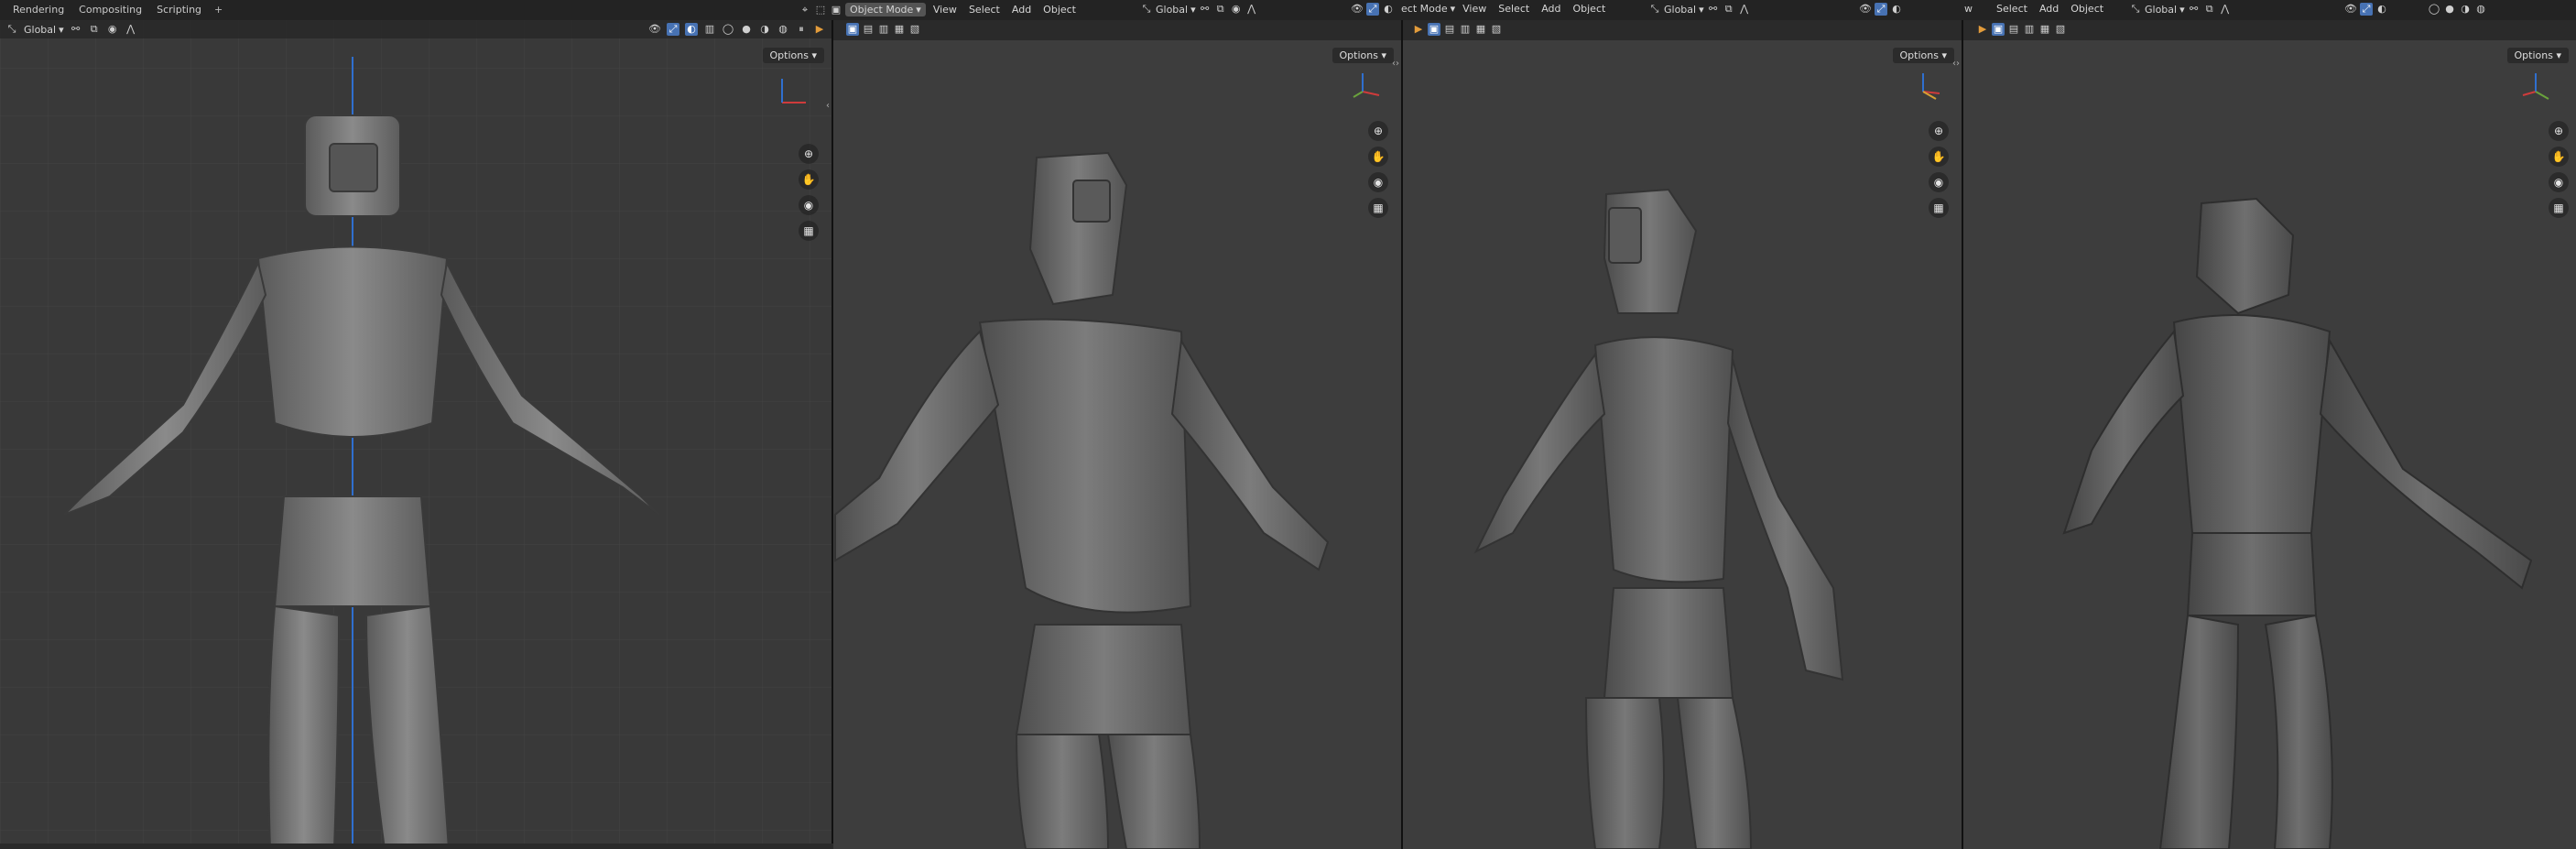 The height and width of the screenshot is (849, 2576). What do you see at coordinates (131, 29) in the screenshot?
I see `falloff-icon-1: ⋀` at bounding box center [131, 29].